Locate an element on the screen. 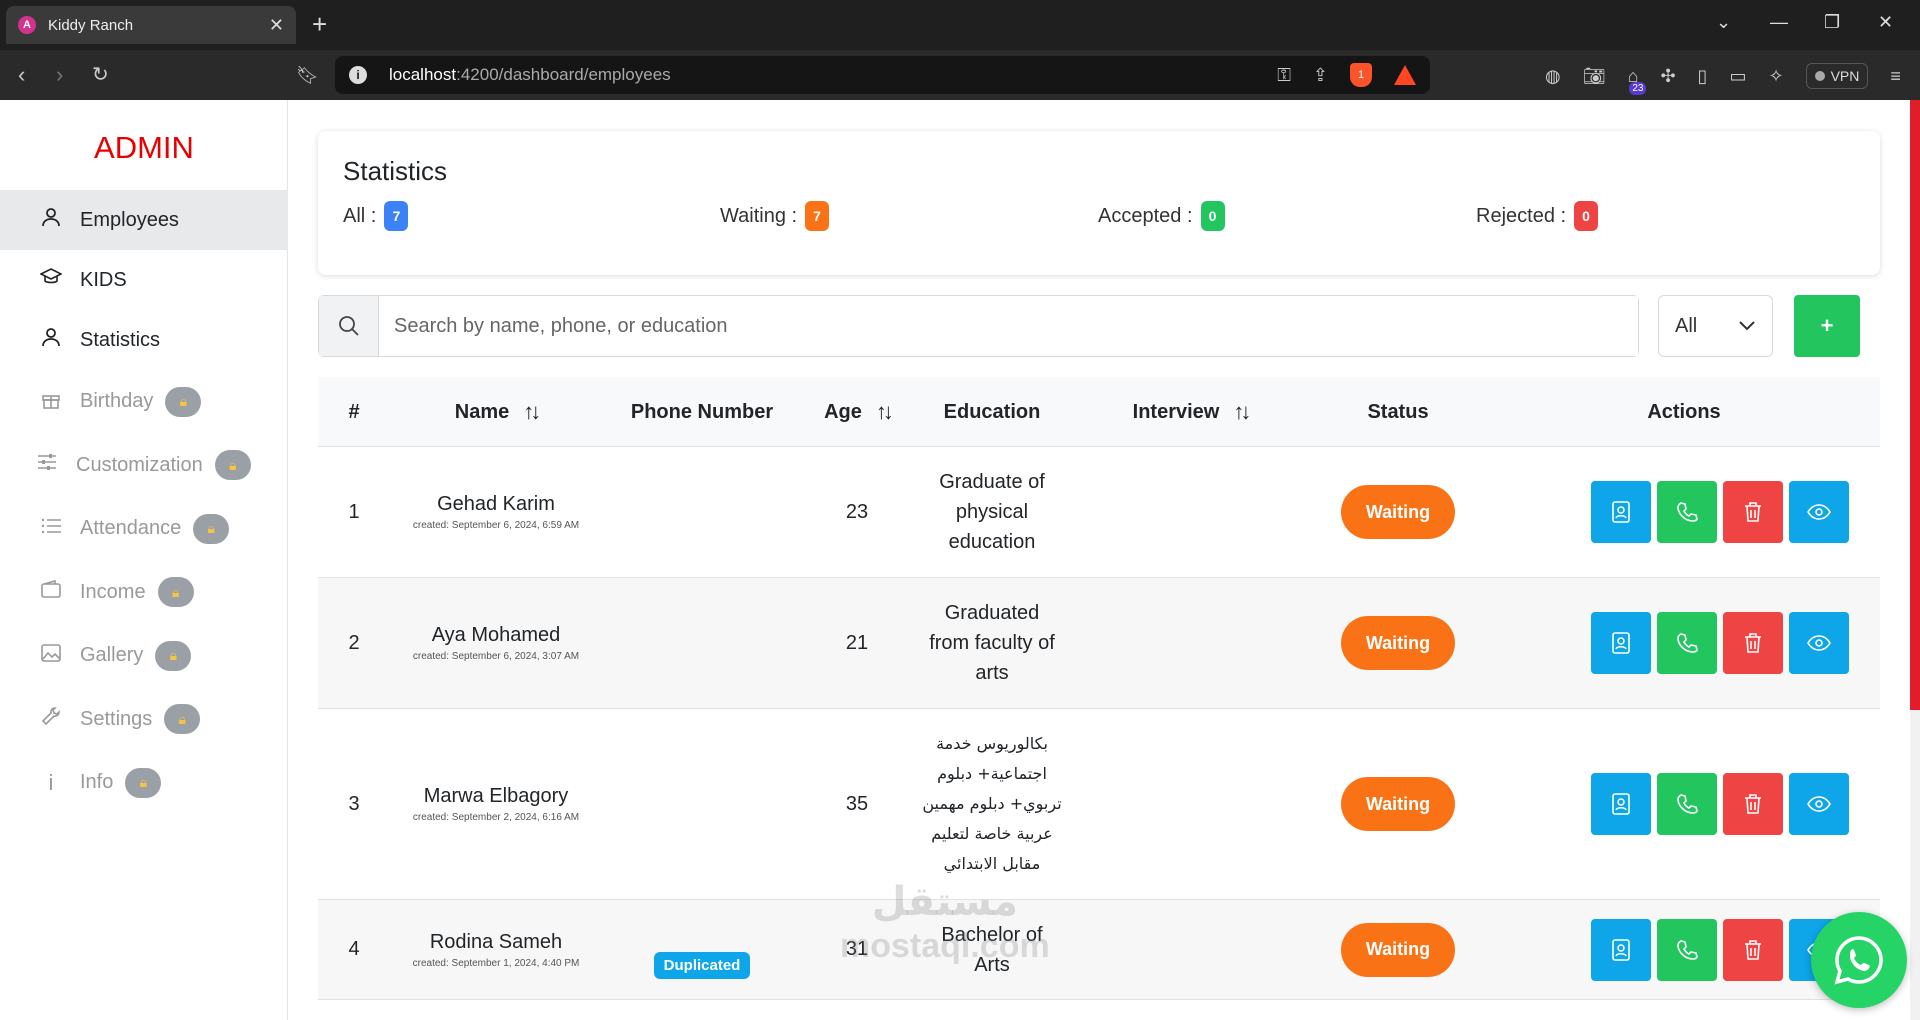 The width and height of the screenshot is (1920, 1020). header-name: Name ↑↓ is located at coordinates (496, 412).